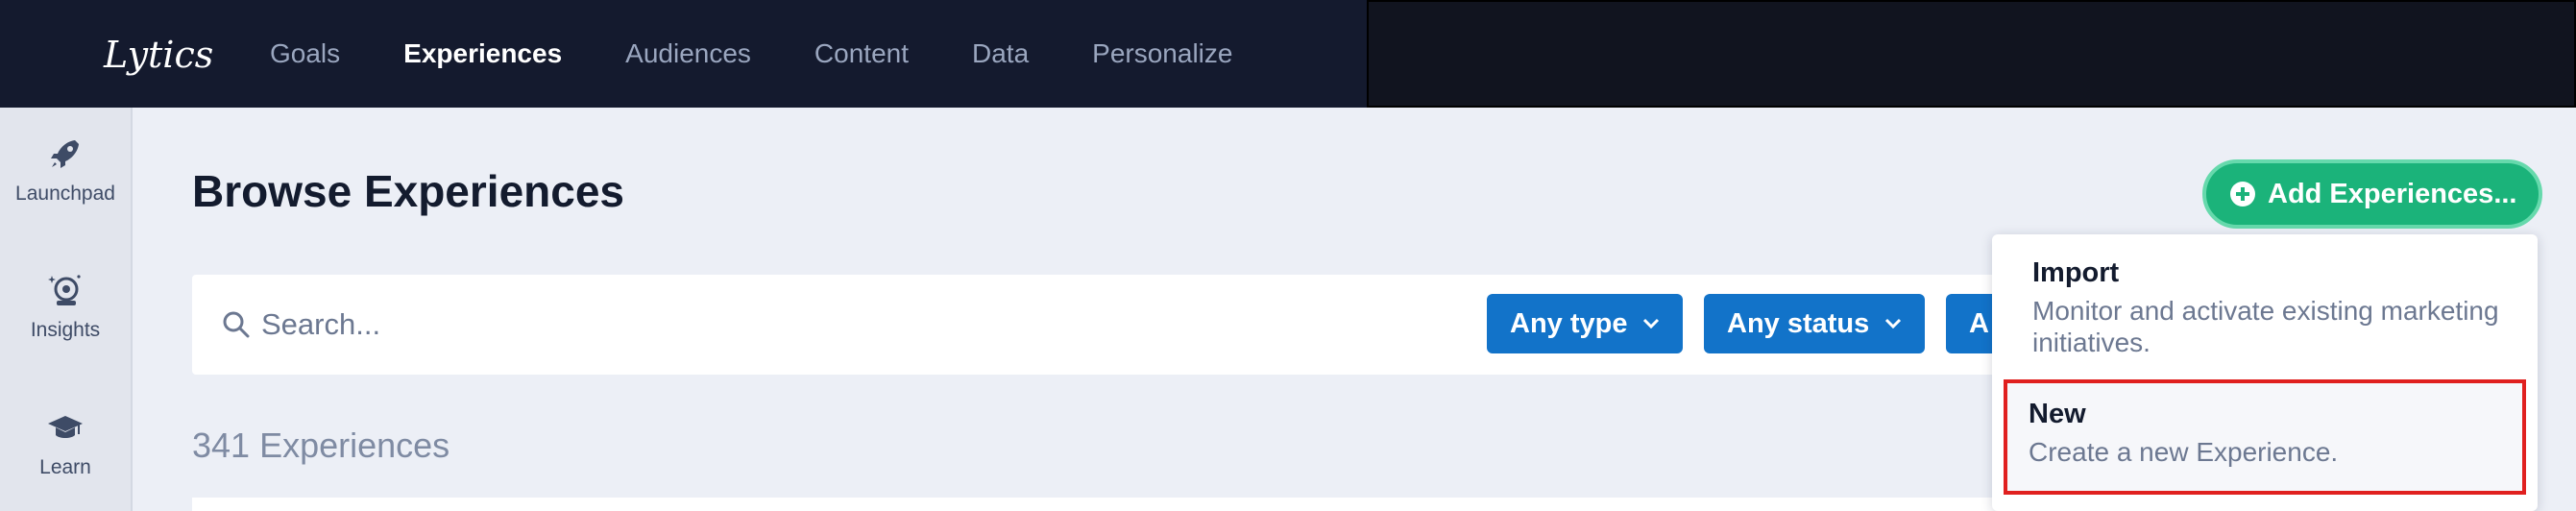 This screenshot has height=511, width=2576. What do you see at coordinates (1001, 53) in the screenshot?
I see `nav-data: Data` at bounding box center [1001, 53].